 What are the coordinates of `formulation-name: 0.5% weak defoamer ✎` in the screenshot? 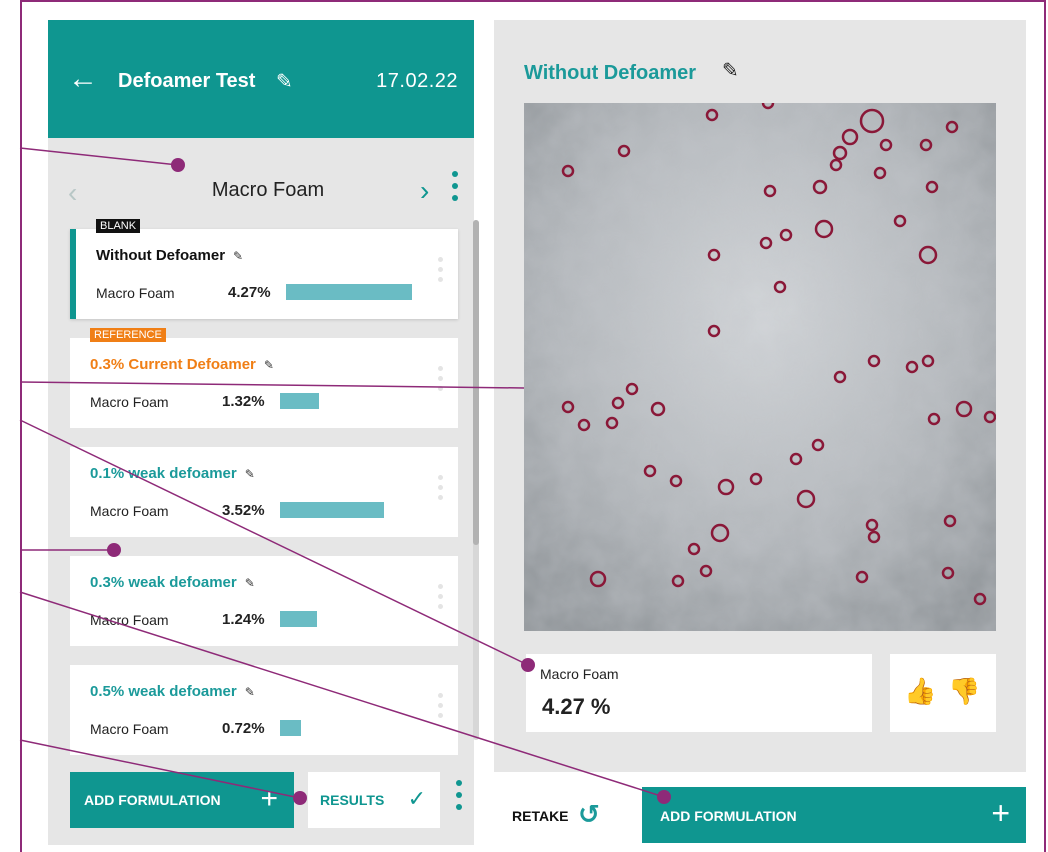 It's located at (172, 691).